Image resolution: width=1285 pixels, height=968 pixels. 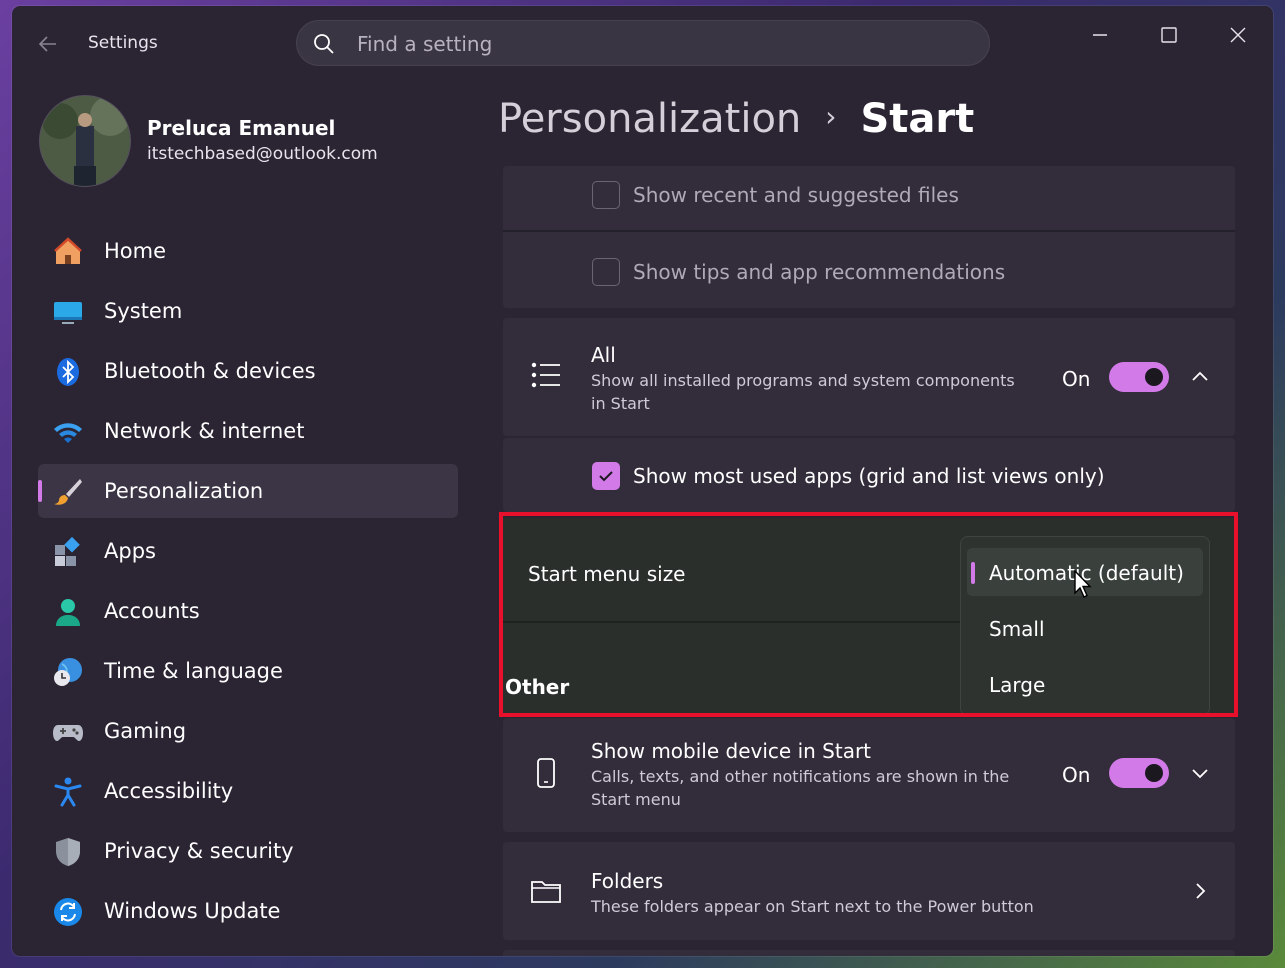 I want to click on sidebar-item-privacy: Privacy & security, so click(x=248, y=851).